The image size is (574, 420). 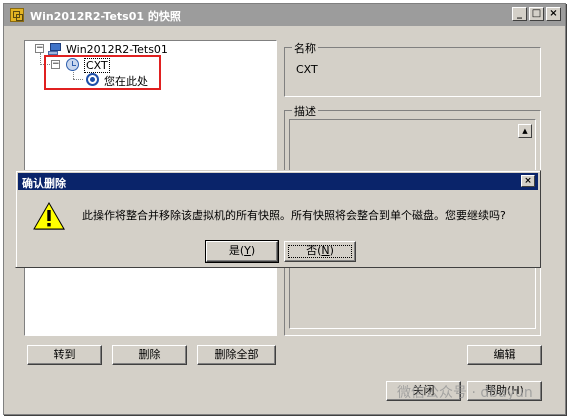 What do you see at coordinates (519, 14) in the screenshot?
I see `minimize-button: _` at bounding box center [519, 14].